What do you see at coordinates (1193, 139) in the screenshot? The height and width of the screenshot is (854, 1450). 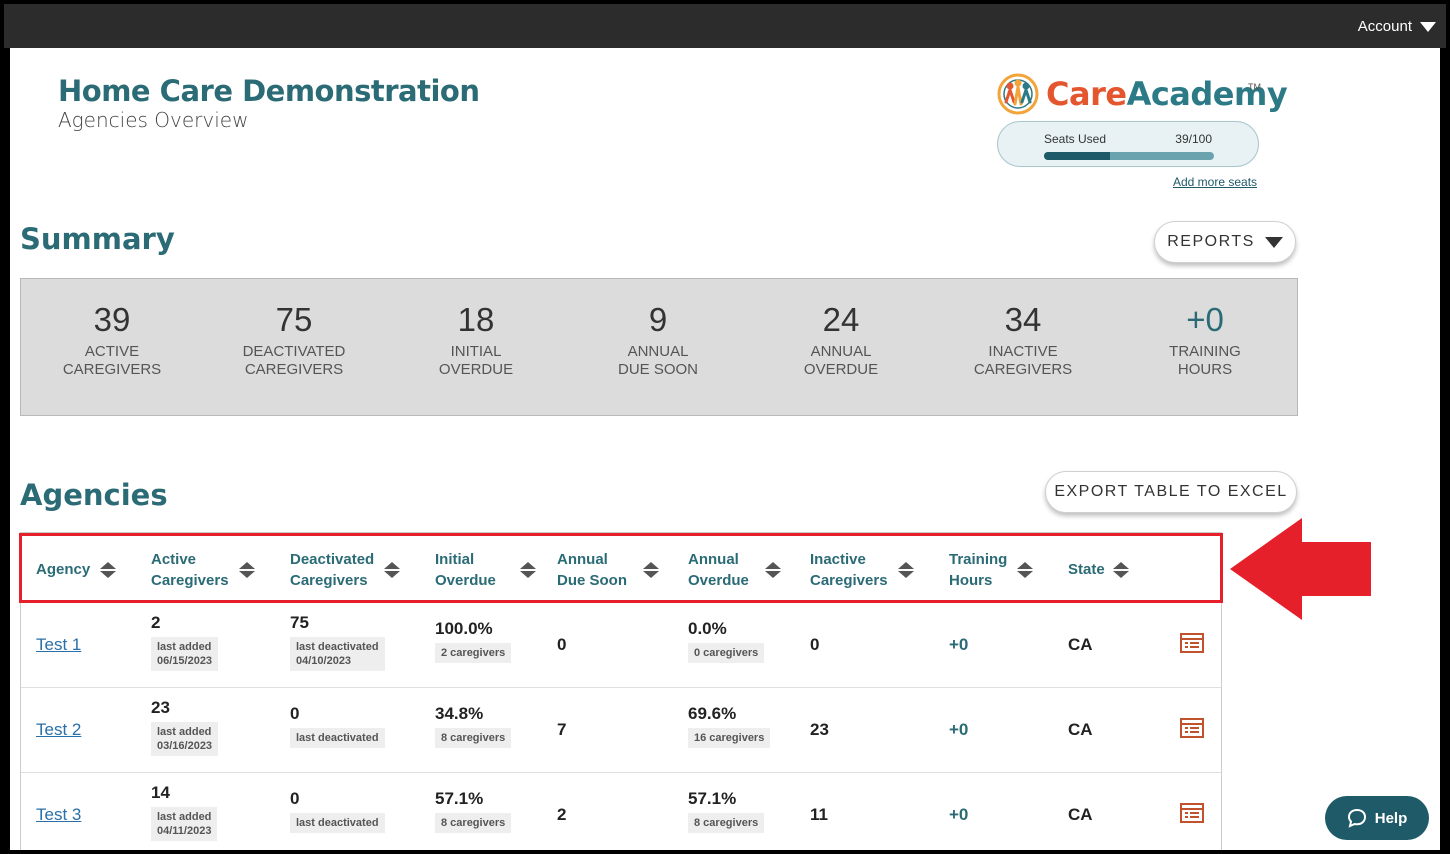 I see `seats-used-count: 39/100` at bounding box center [1193, 139].